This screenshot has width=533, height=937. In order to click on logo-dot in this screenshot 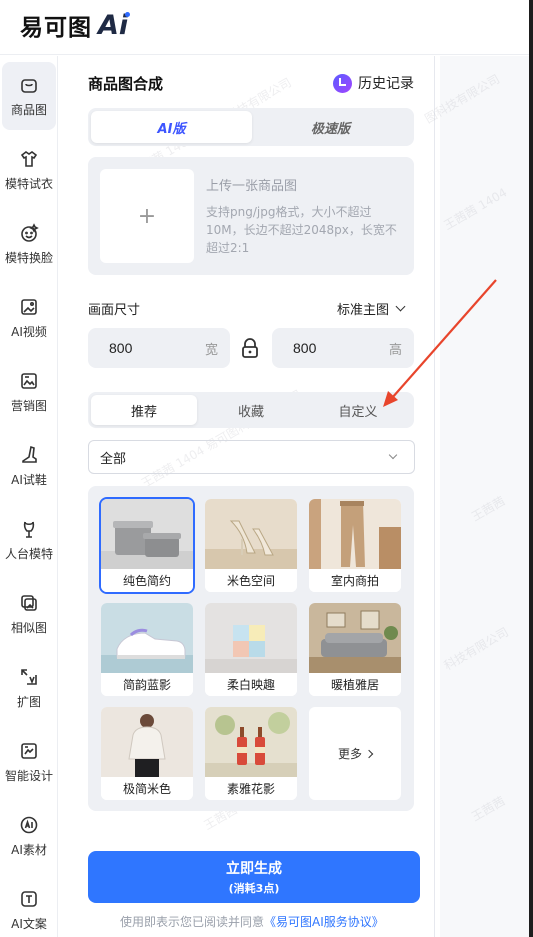, I will do `click(128, 14)`.